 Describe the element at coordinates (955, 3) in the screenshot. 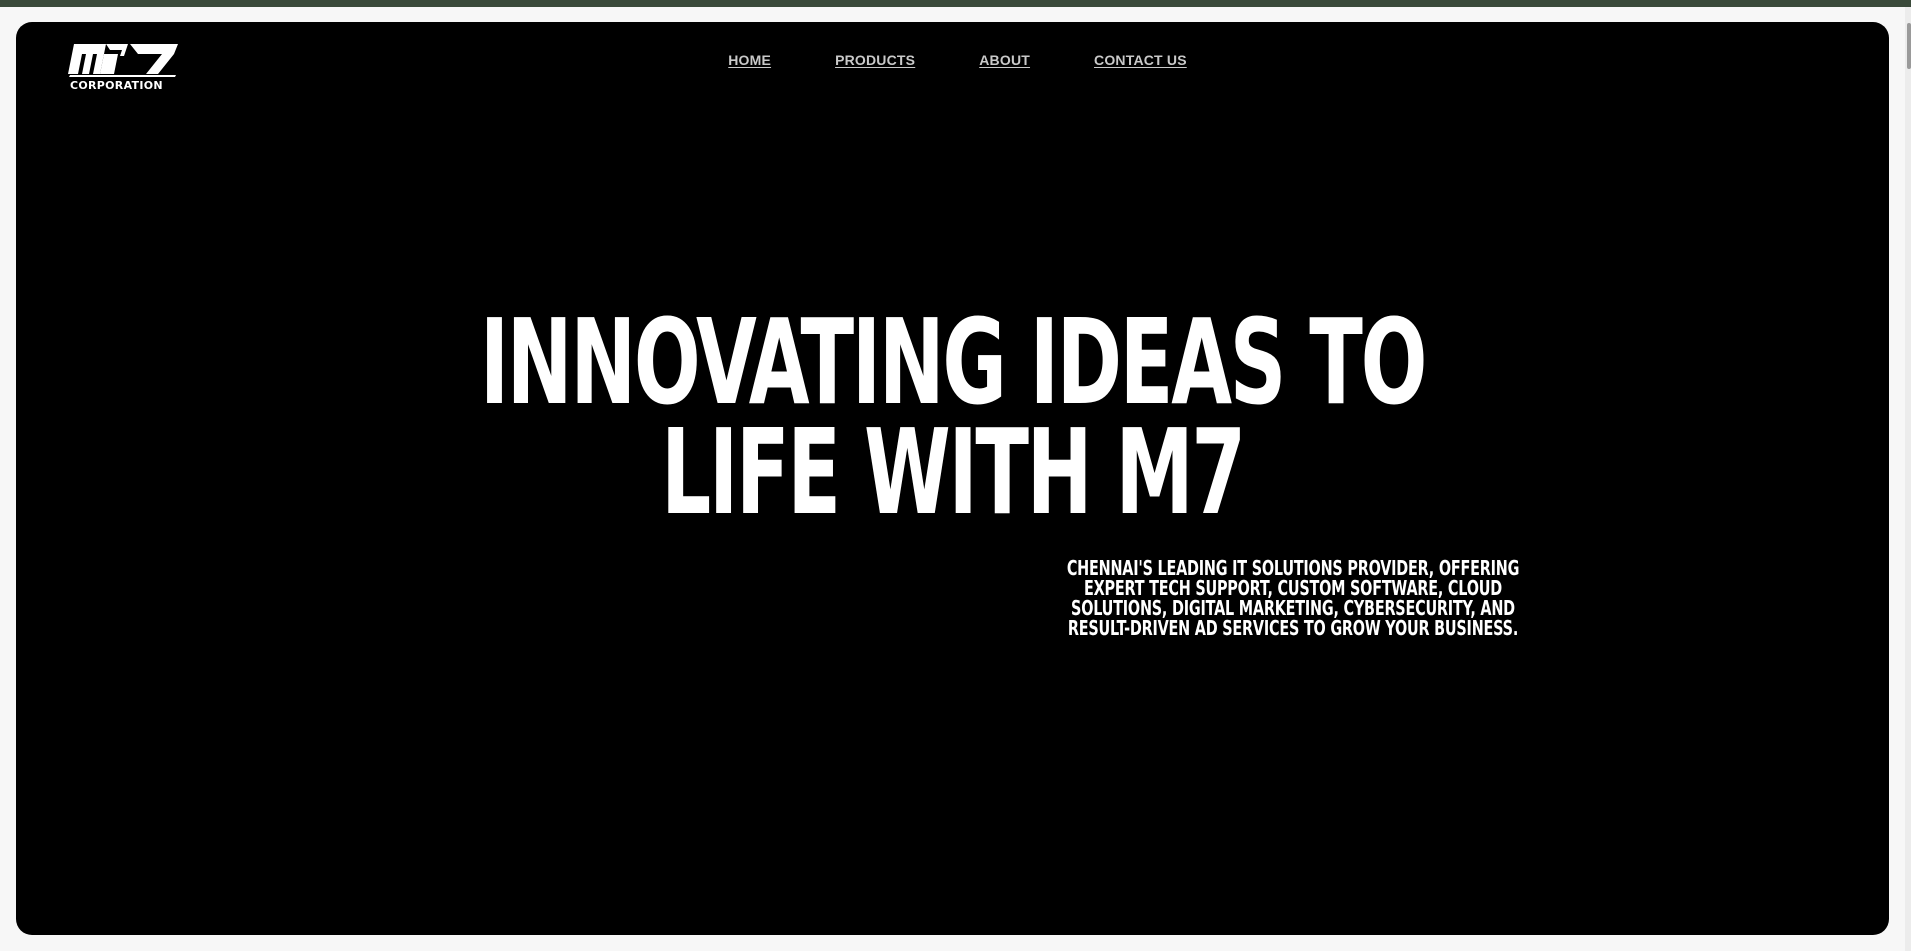

I see `browser-top-bar` at that location.